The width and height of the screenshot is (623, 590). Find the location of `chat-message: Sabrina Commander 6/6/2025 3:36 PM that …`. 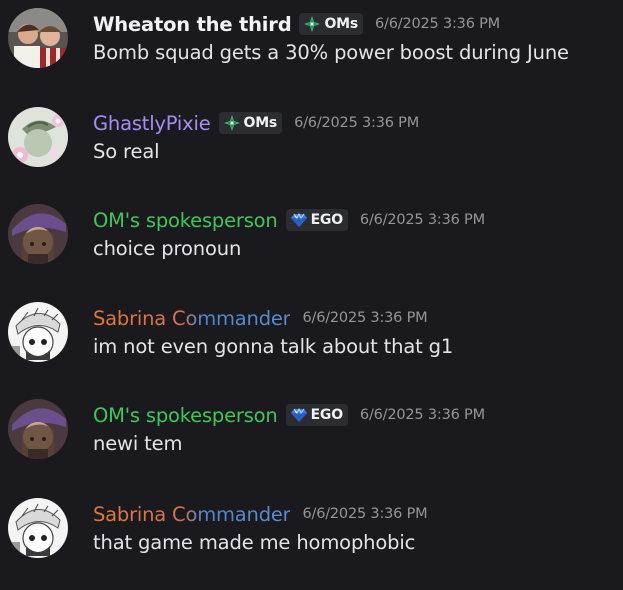

chat-message: Sabrina Commander 6/6/2025 3:36 PM that … is located at coordinates (311, 530).